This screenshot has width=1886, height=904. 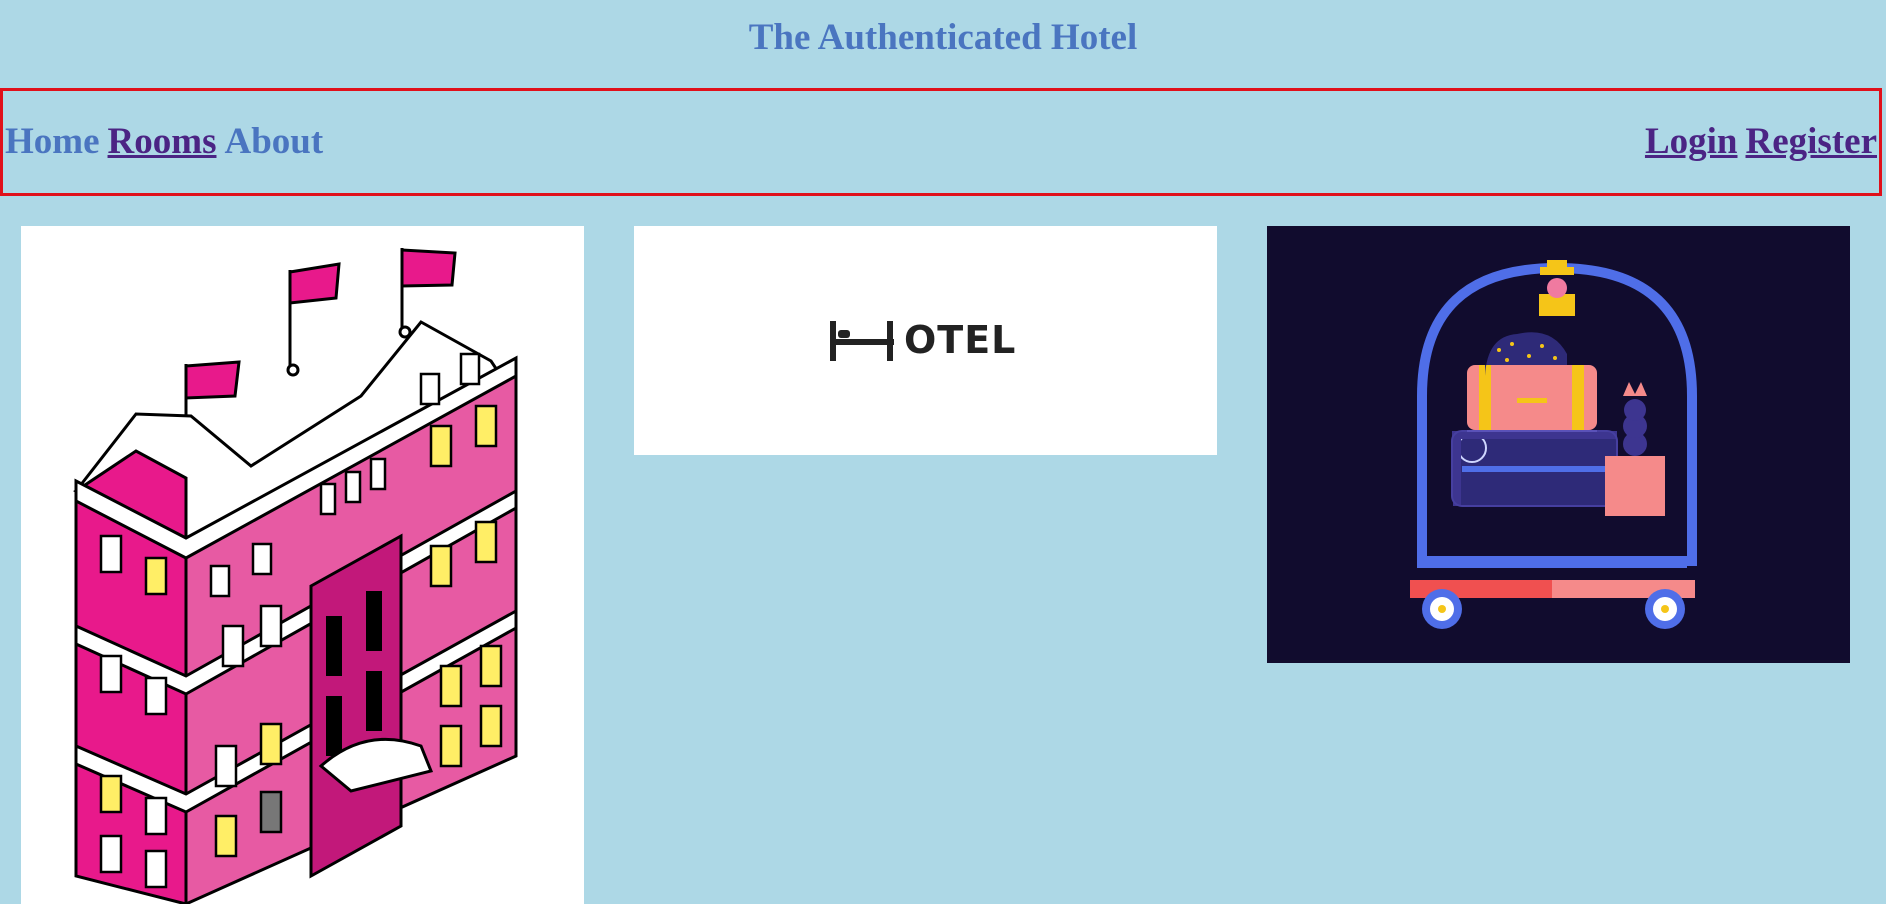 I want to click on nav-right-group: Login Register, so click(x=1758, y=142).